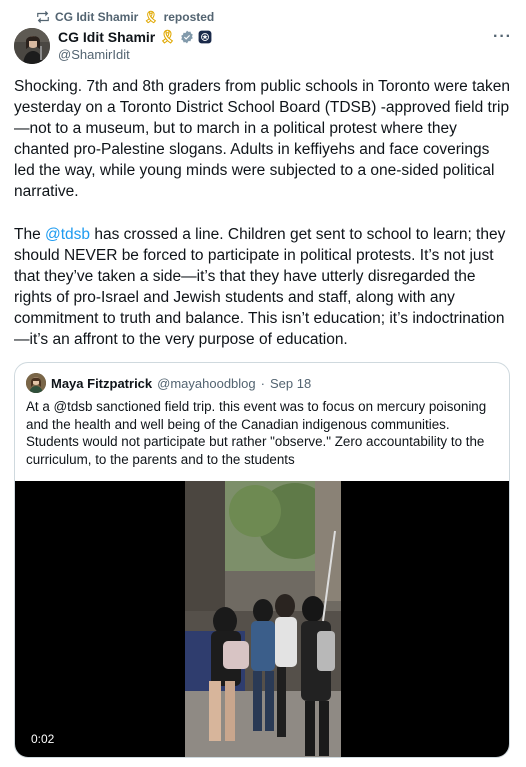 This screenshot has width=526, height=767. I want to click on quoted-author-handle: @mayahoodblog, so click(206, 383).